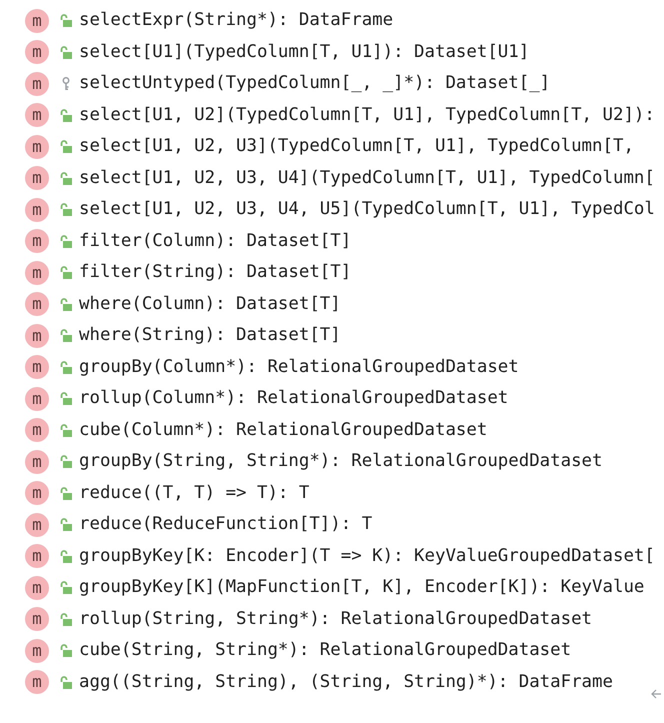 The width and height of the screenshot is (664, 723). I want to click on method-signature: reduce((T, T) => T): T, so click(194, 493).